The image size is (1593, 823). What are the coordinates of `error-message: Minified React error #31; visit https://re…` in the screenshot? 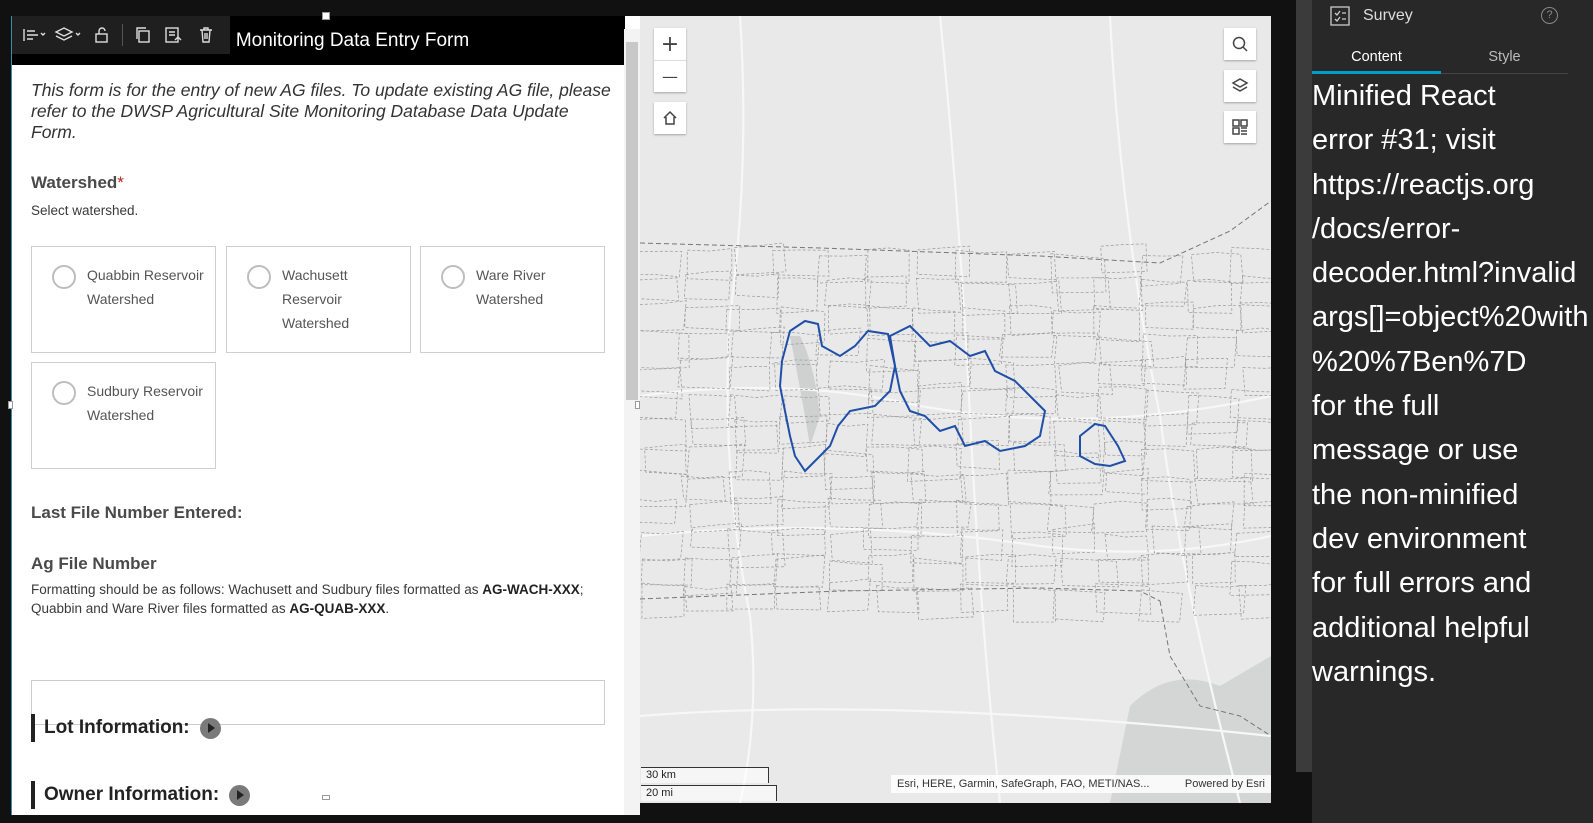 It's located at (1452, 384).